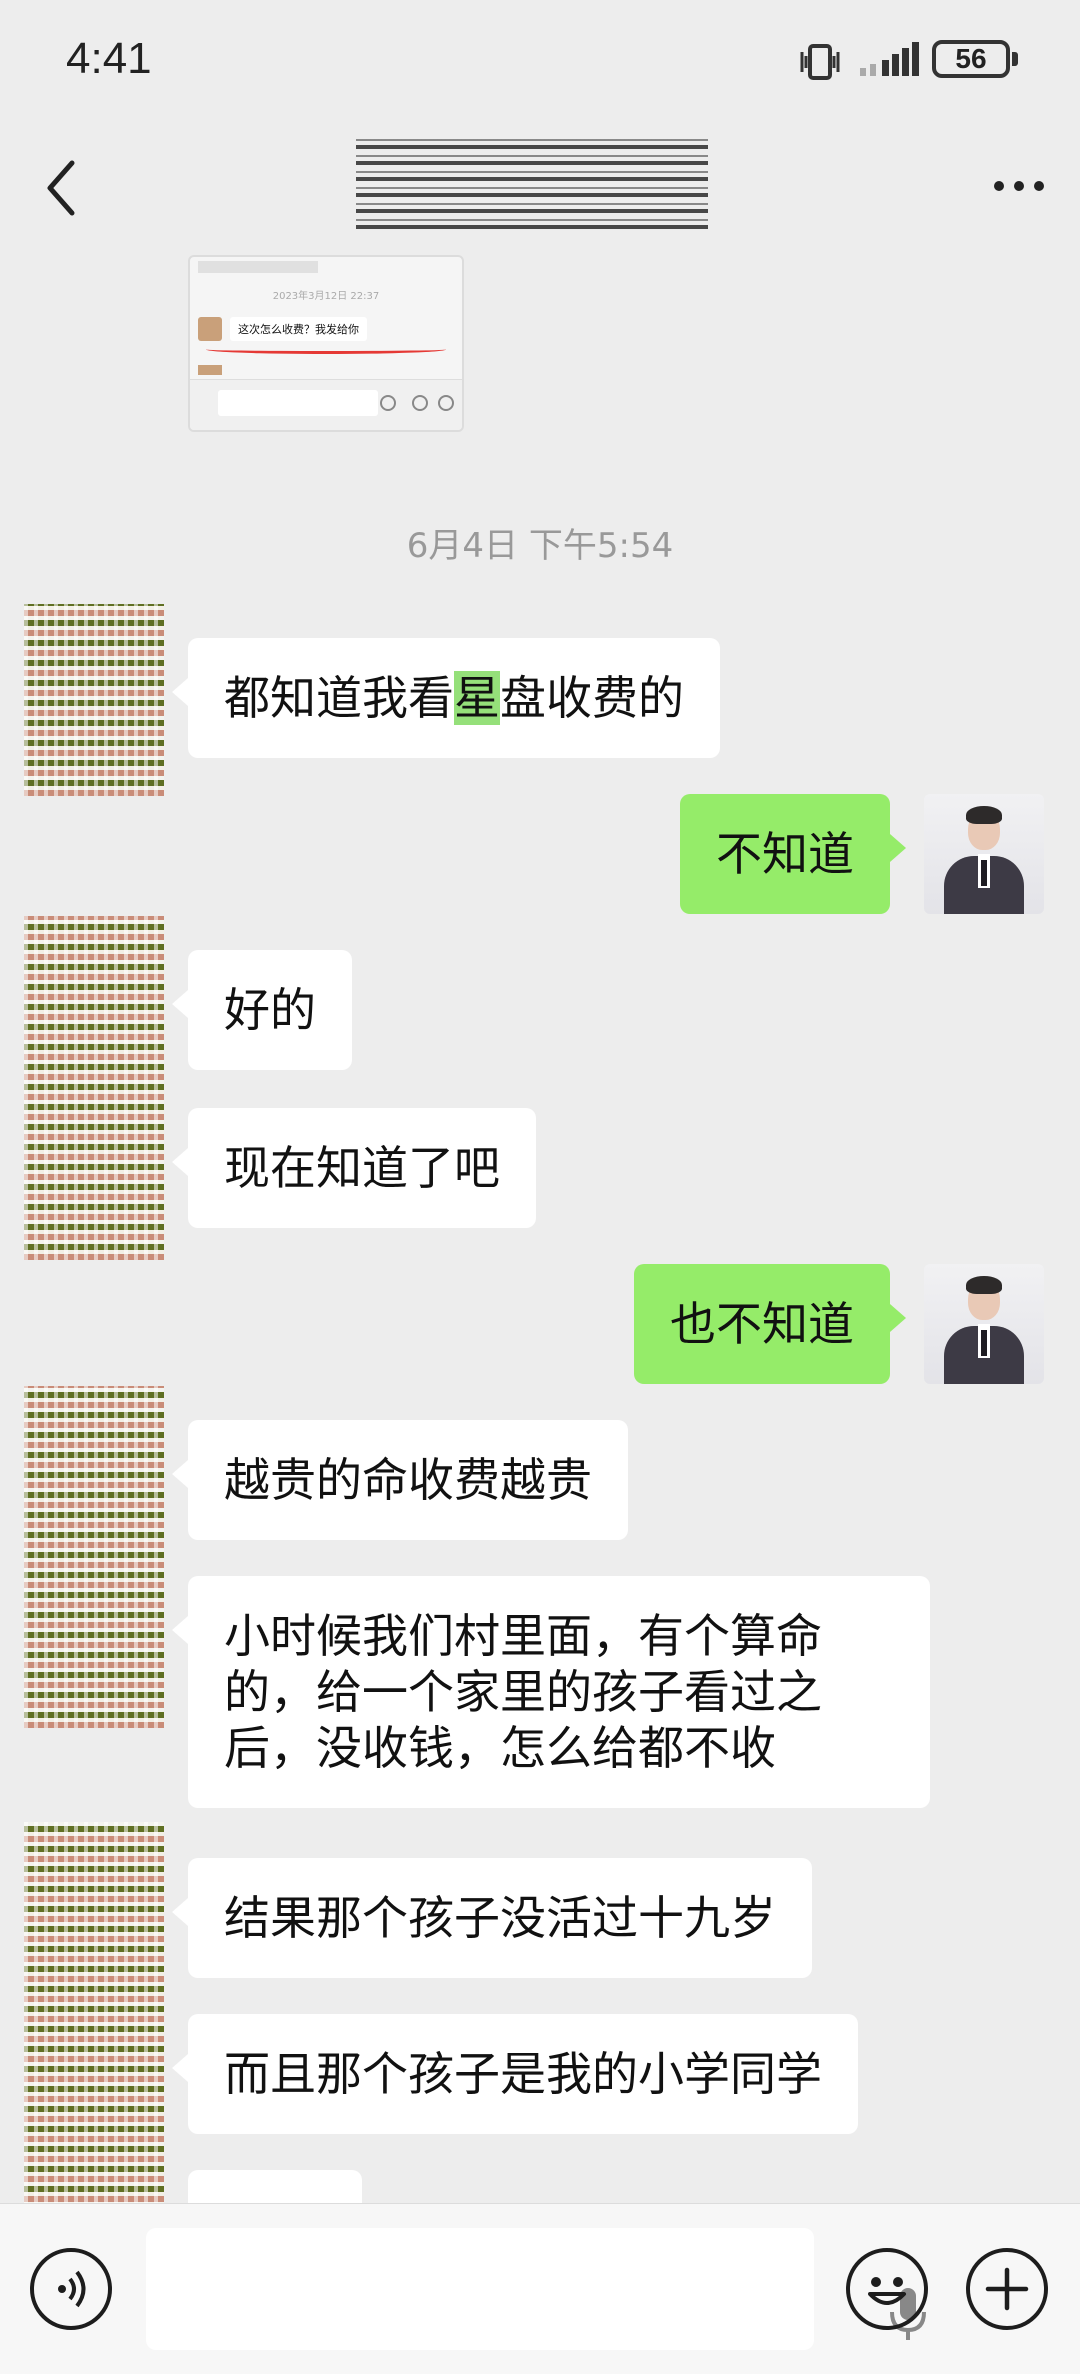 The height and width of the screenshot is (2374, 1080). Describe the element at coordinates (820, 64) in the screenshot. I see `vibrate-icon` at that location.